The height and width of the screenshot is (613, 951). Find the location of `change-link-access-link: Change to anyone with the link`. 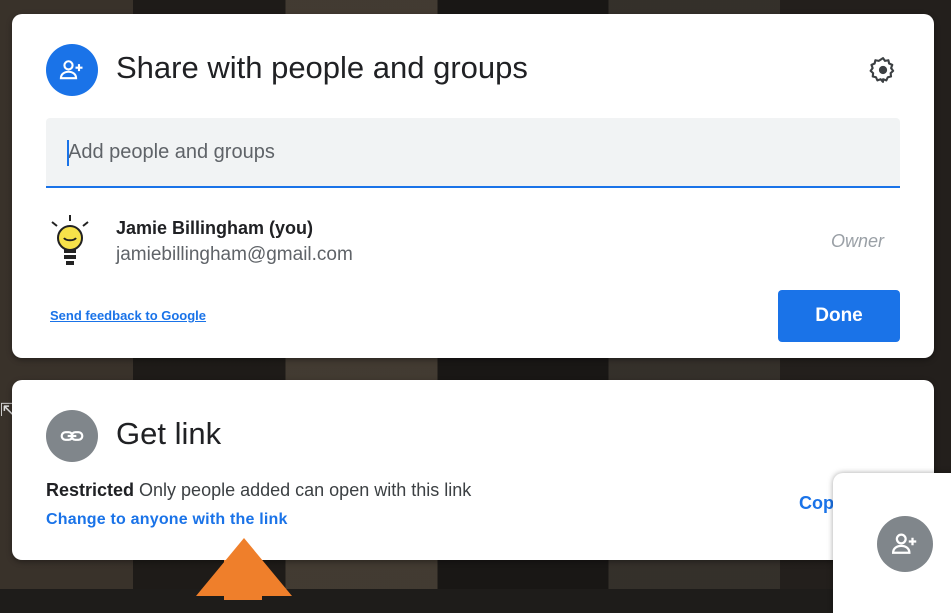

change-link-access-link: Change to anyone with the link is located at coordinates (167, 520).